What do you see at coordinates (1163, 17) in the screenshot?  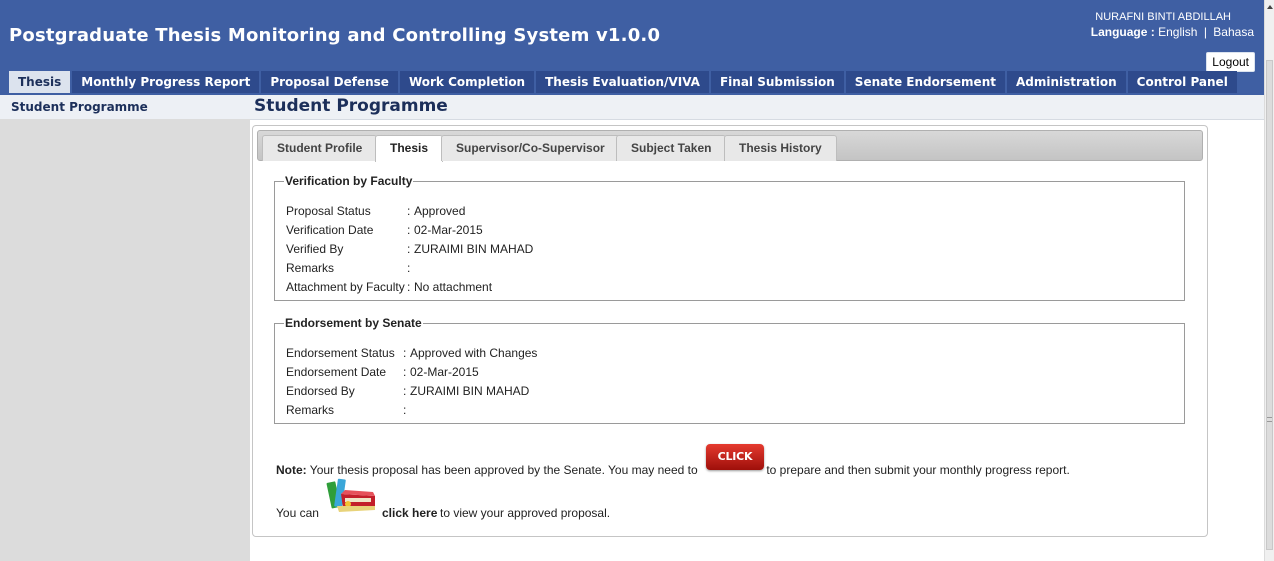 I see `user-name: NURAFNI BINTI ABDILLAH` at bounding box center [1163, 17].